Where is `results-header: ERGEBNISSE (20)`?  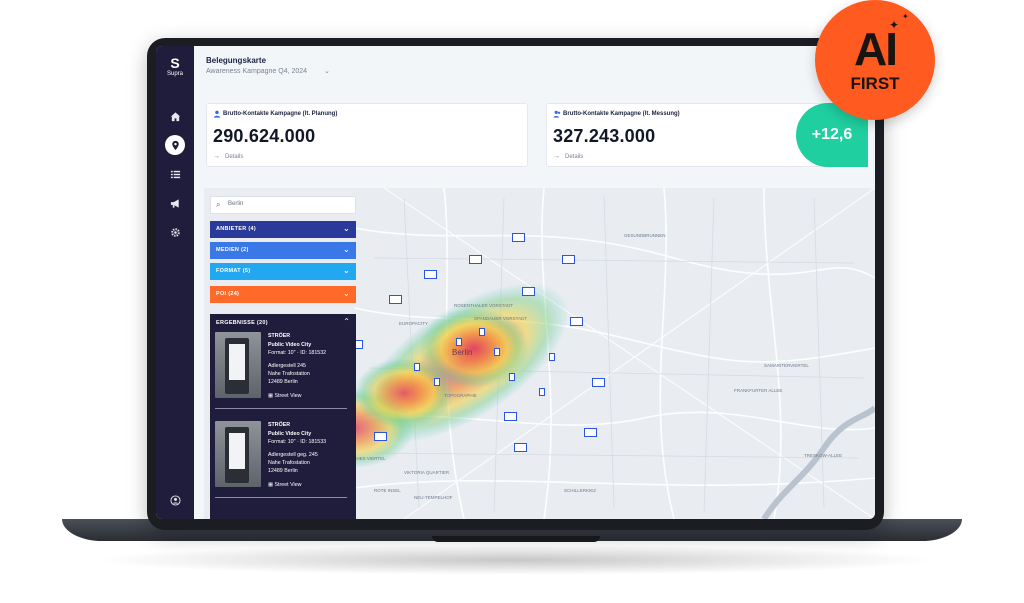
results-header: ERGEBNISSE (20) is located at coordinates (242, 323).